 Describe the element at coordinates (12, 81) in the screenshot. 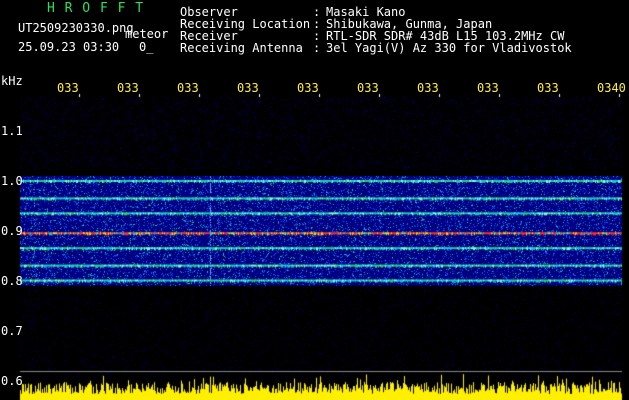

I see `y-axis-unit: kHz` at that location.